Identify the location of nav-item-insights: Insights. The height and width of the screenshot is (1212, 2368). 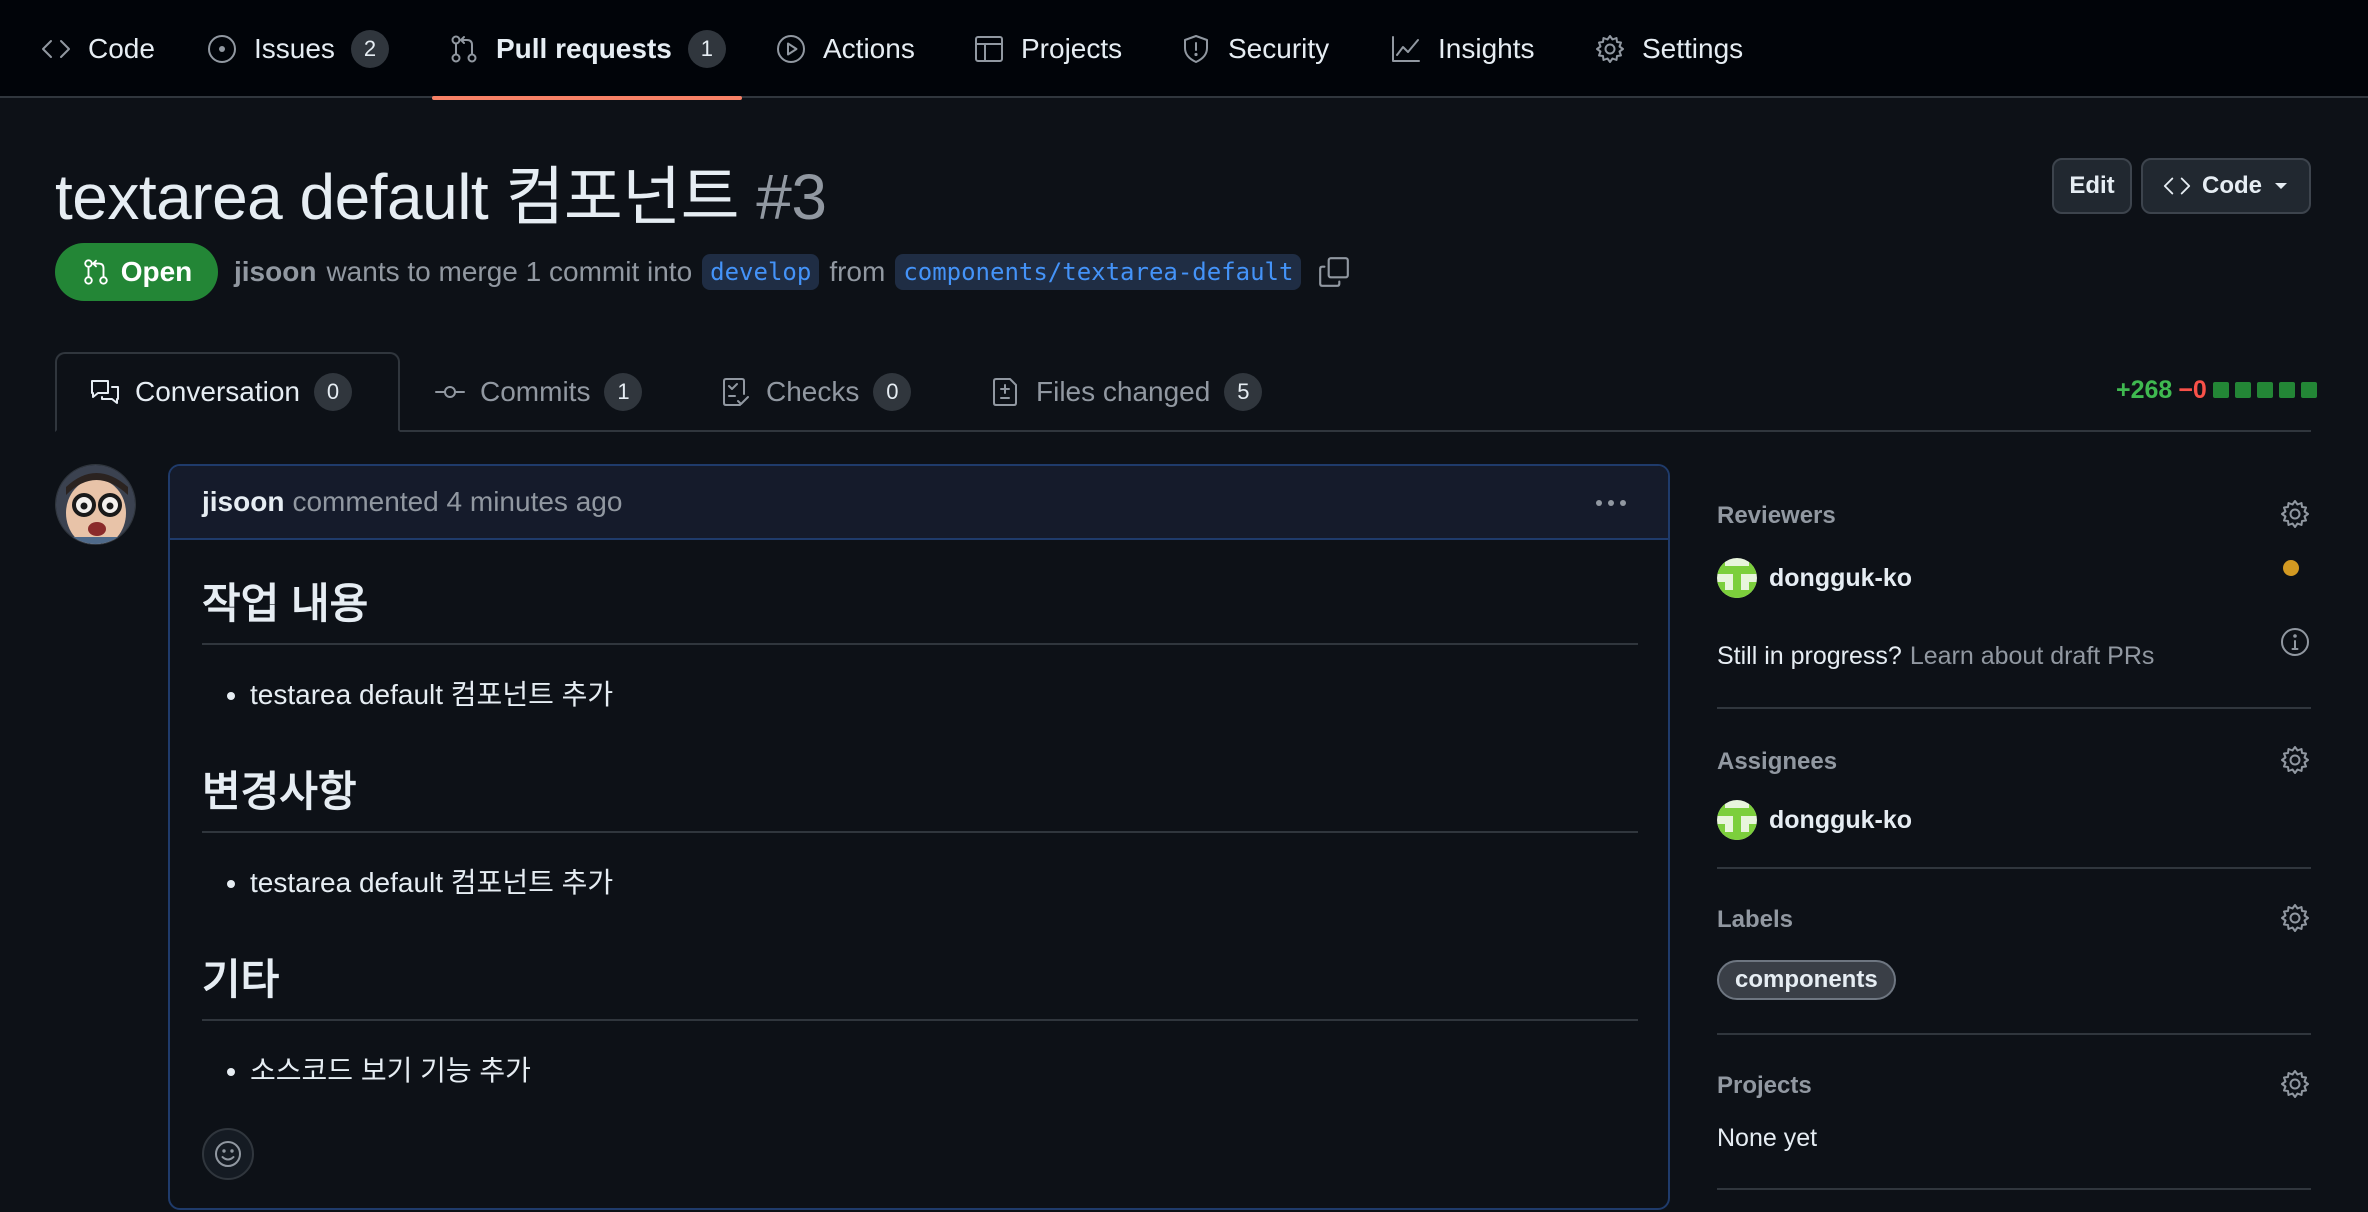
(1462, 49).